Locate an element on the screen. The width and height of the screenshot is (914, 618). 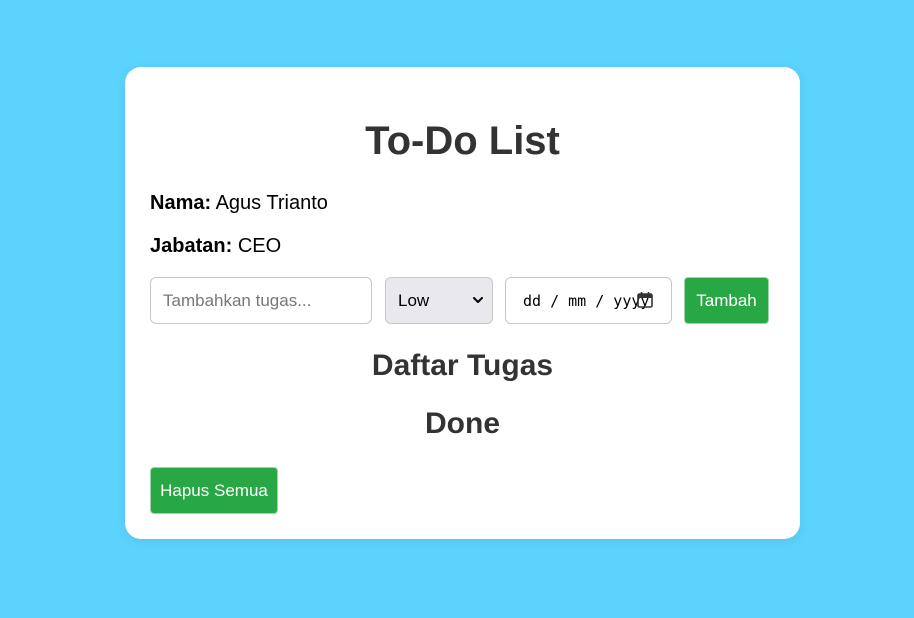
role-label: Jabatan: is located at coordinates (191, 246).